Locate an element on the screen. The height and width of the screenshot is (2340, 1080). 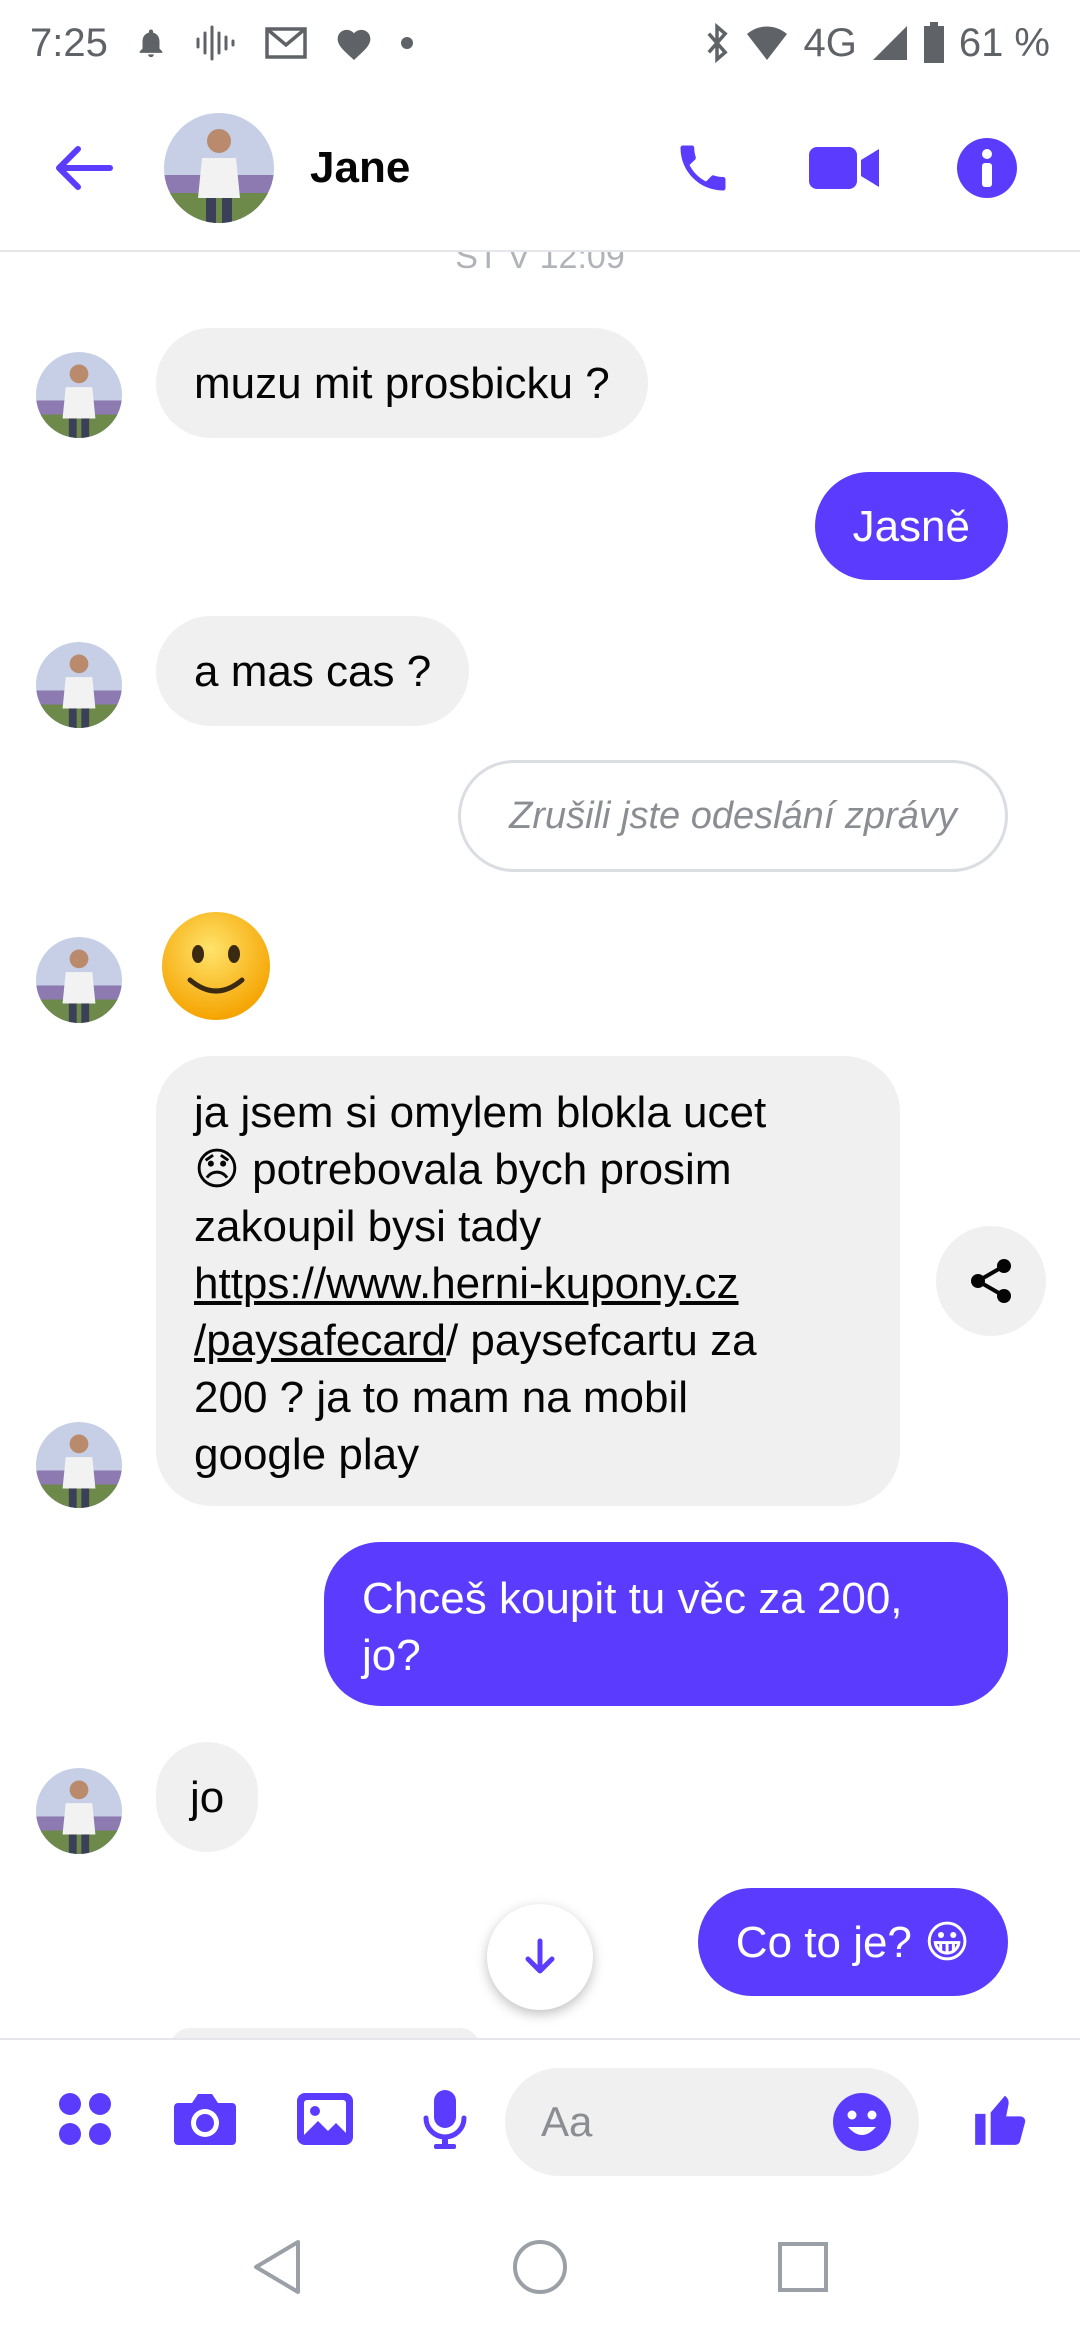
message-line: google play is located at coordinates (307, 1454).